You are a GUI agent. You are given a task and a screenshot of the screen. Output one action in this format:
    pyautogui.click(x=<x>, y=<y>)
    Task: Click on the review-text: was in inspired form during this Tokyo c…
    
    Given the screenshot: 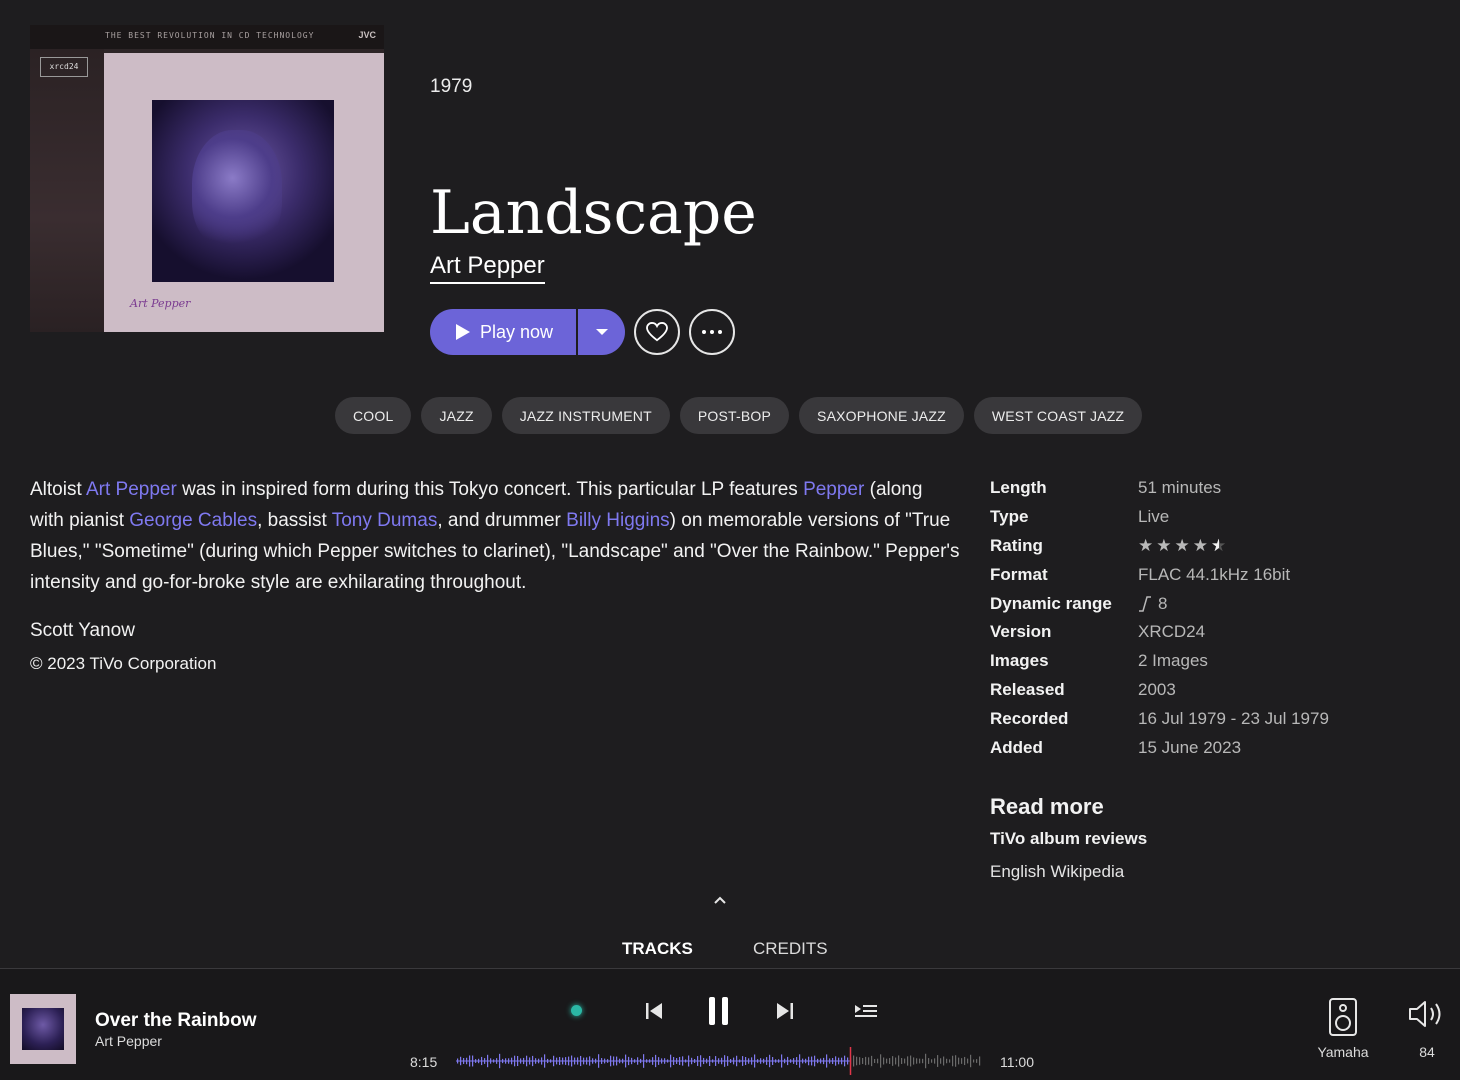 What is the action you would take?
    pyautogui.click(x=490, y=489)
    